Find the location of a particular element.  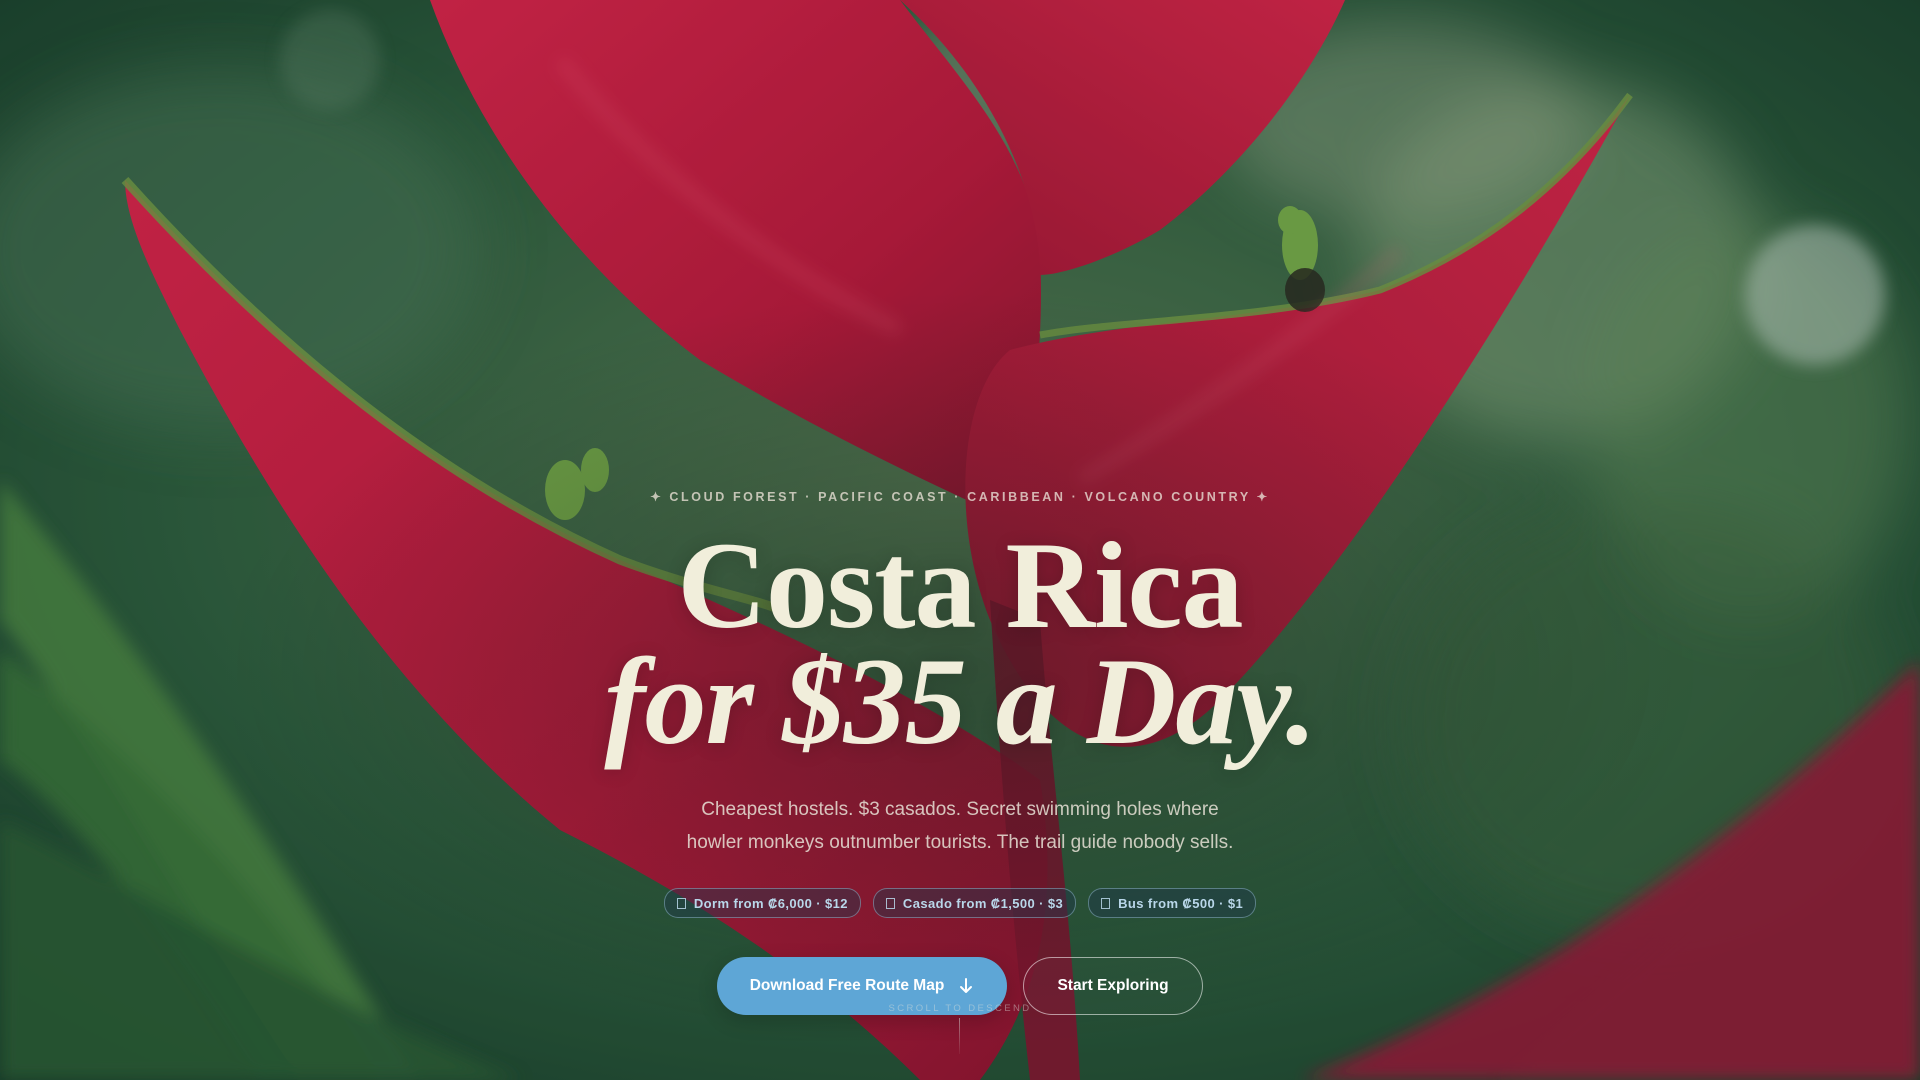

scroll-indicator-line is located at coordinates (959, 1036).